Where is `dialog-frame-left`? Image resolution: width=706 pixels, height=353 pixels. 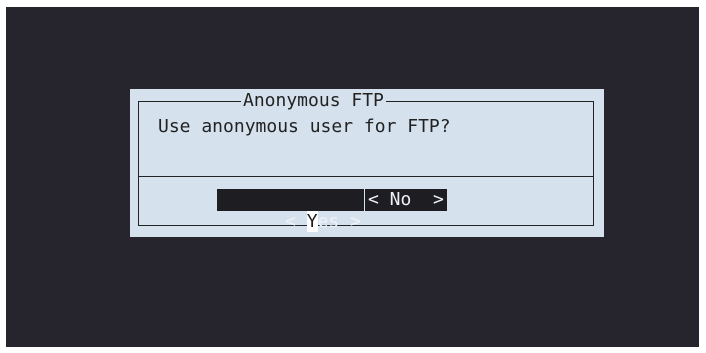
dialog-frame-left is located at coordinates (138, 163).